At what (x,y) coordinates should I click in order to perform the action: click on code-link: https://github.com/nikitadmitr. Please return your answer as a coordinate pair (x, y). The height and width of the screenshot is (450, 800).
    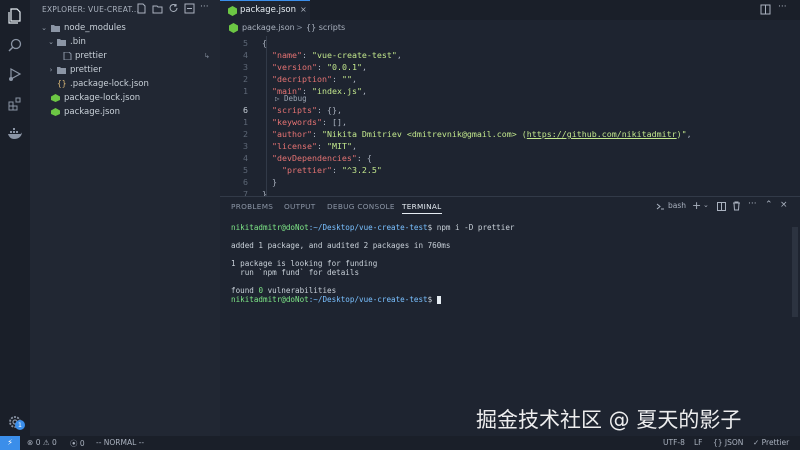
    Looking at the image, I should click on (602, 134).